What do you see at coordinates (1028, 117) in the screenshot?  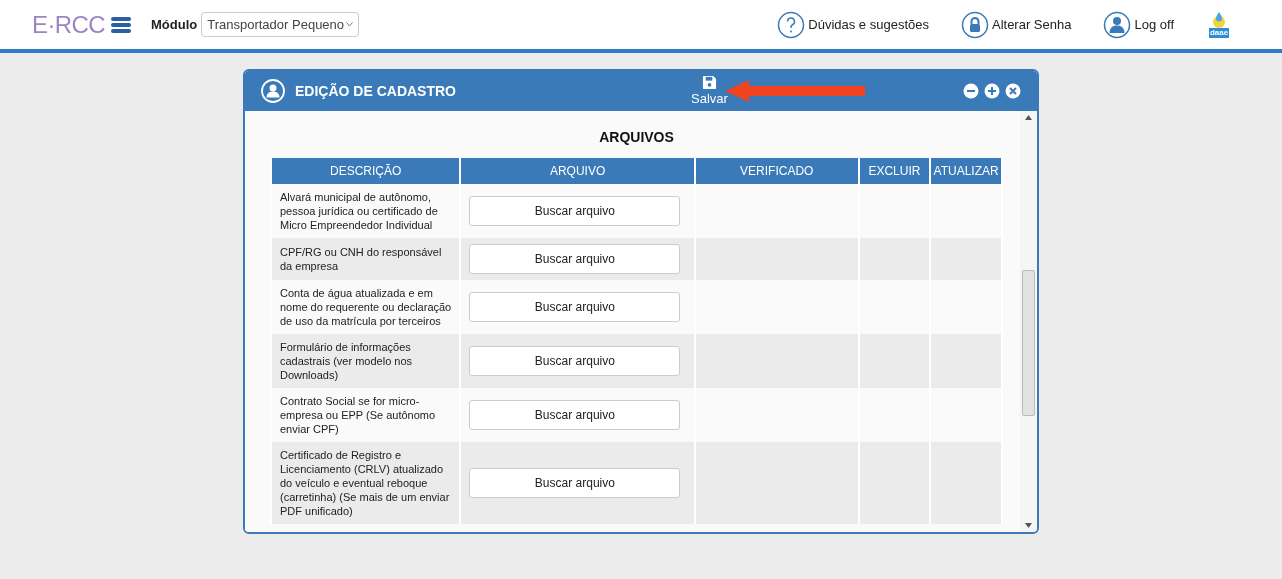 I see `scroll-up-icon` at bounding box center [1028, 117].